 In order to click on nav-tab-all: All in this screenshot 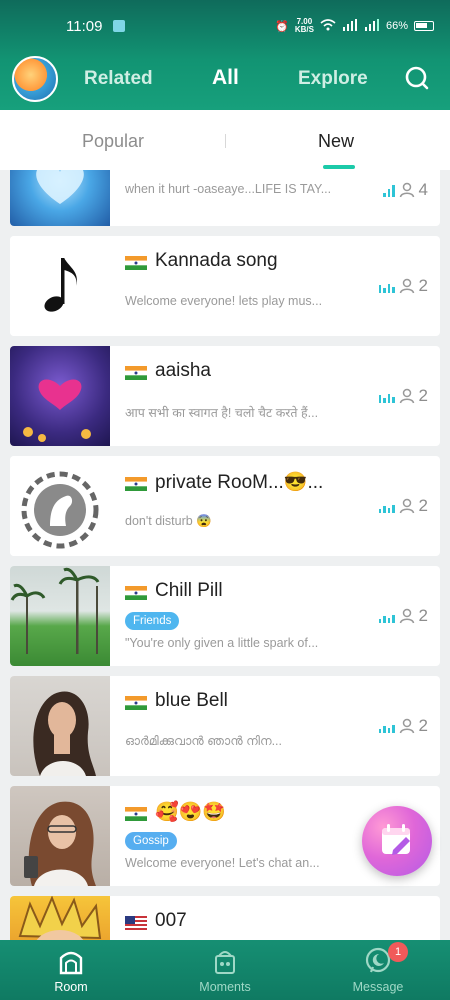, I will do `click(225, 78)`.